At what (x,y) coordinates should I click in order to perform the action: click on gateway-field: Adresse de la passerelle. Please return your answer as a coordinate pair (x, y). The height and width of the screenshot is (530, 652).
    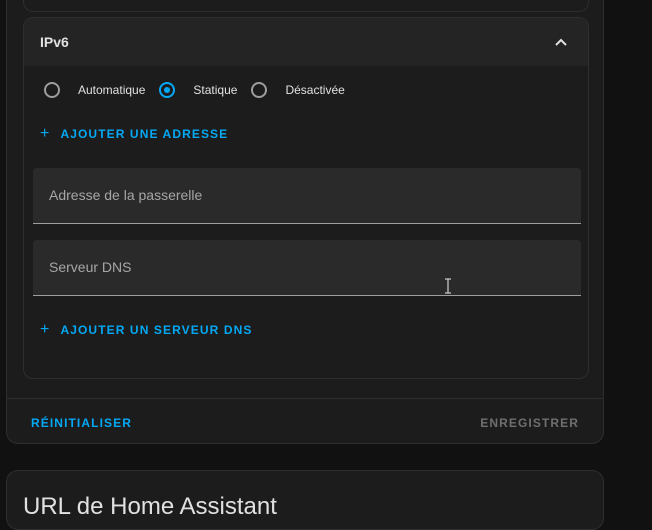
    Looking at the image, I should click on (307, 196).